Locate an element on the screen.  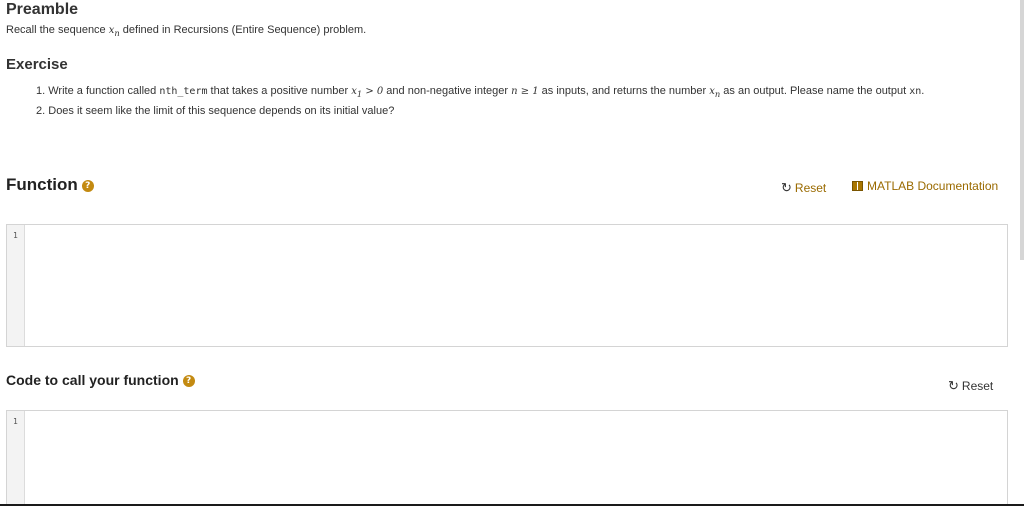
book-icon is located at coordinates (857, 186).